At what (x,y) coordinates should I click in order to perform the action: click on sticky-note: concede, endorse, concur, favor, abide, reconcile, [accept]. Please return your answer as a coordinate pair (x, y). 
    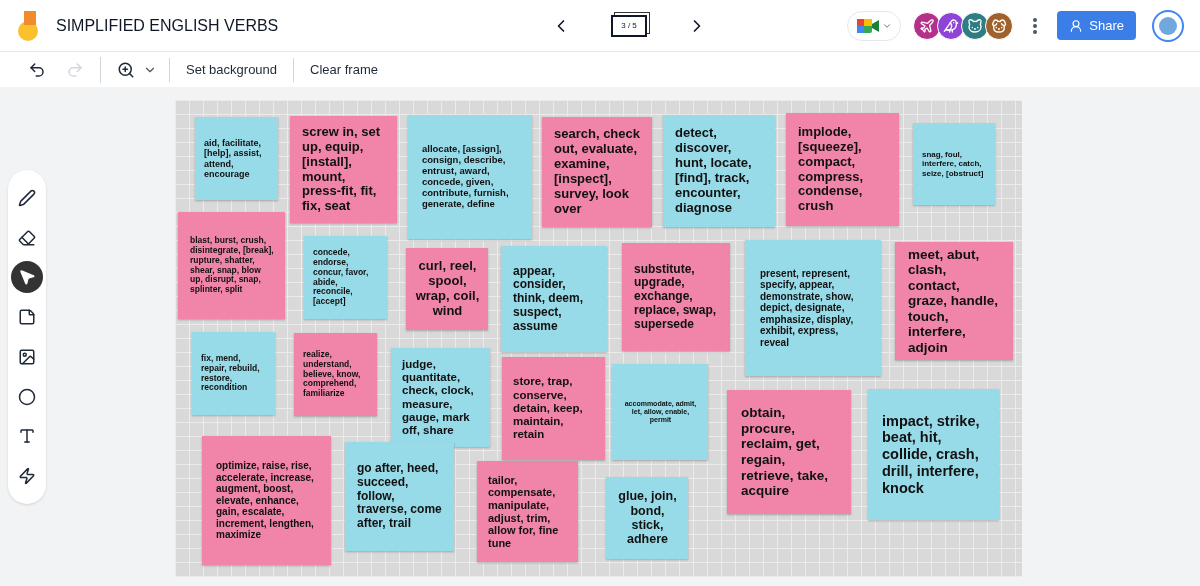
    Looking at the image, I should click on (345, 277).